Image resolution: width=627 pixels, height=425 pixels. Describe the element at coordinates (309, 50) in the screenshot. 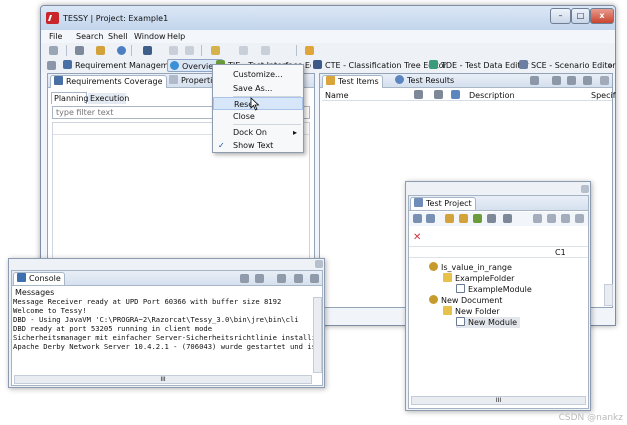

I see `open-perspective-icon` at that location.